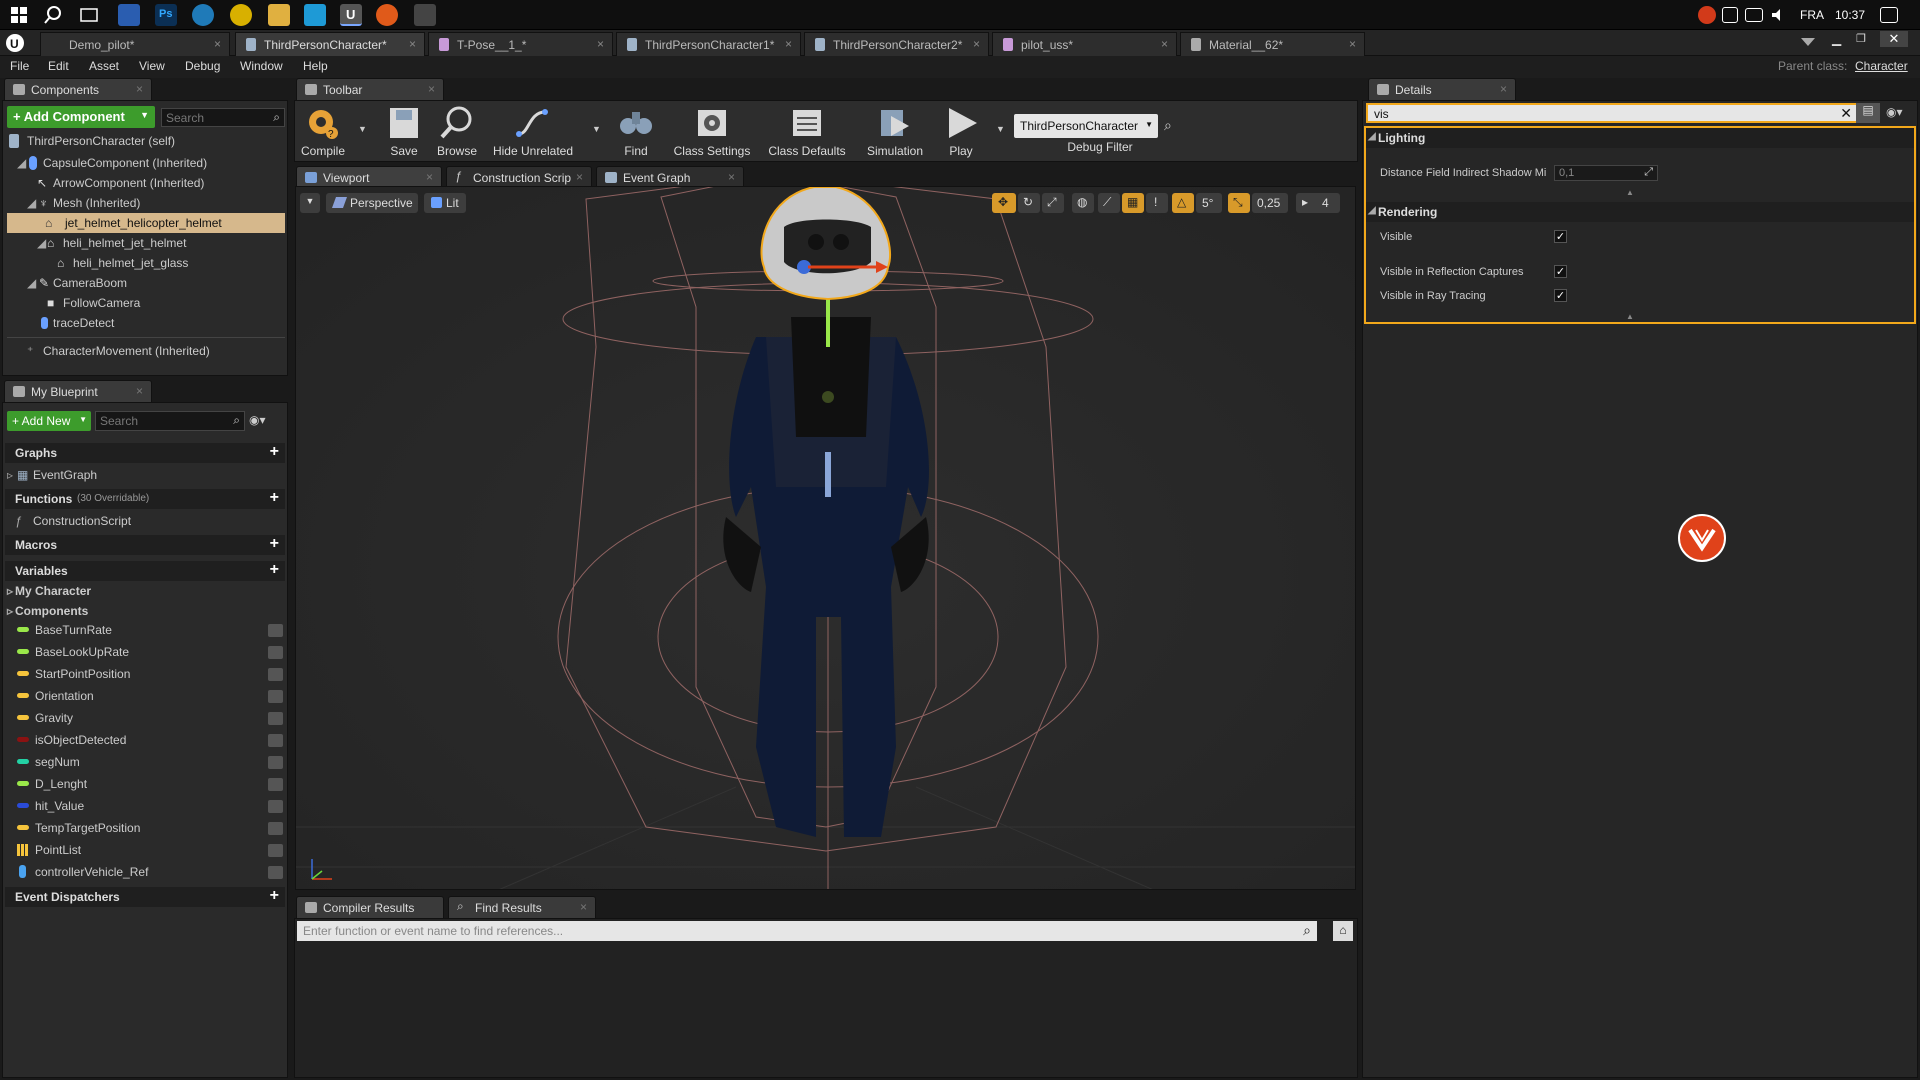  I want to click on tab-compiler-results: Compiler Results, so click(370, 907).